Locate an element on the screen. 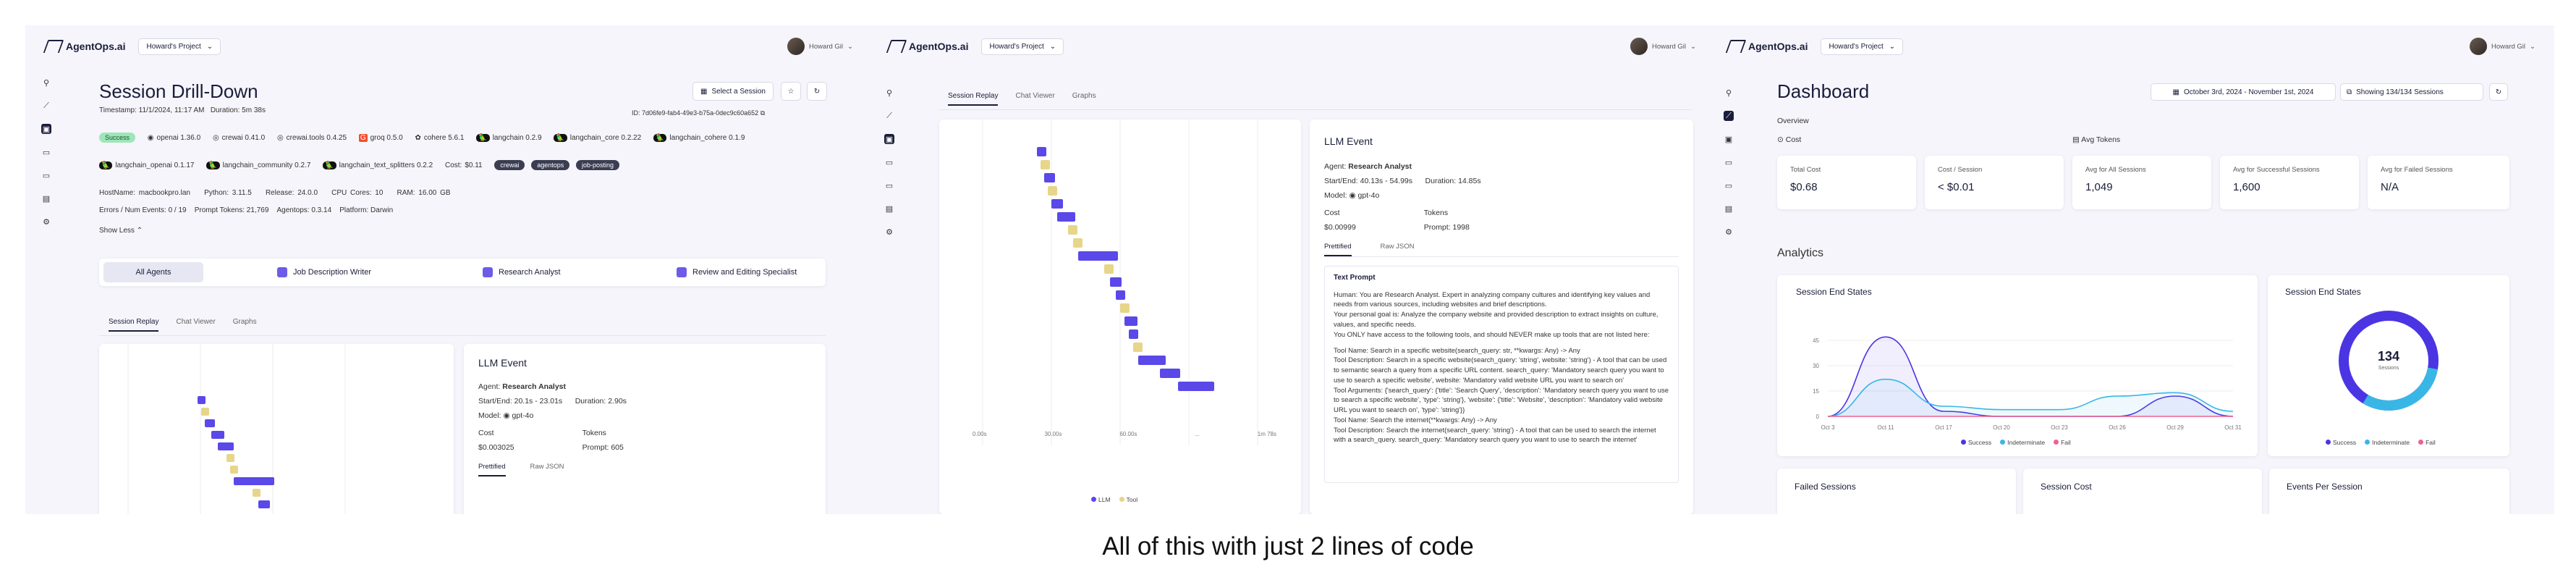  y-tick-label: 45 is located at coordinates (1816, 340).